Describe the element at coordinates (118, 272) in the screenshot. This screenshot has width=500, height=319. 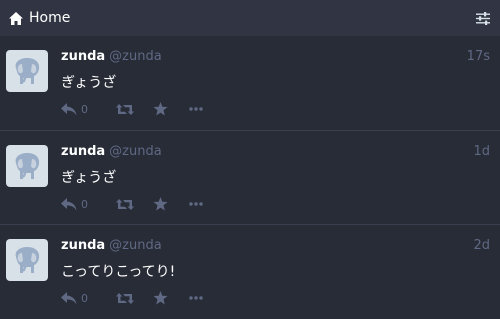
I see `status-content: こってりこってり!` at that location.